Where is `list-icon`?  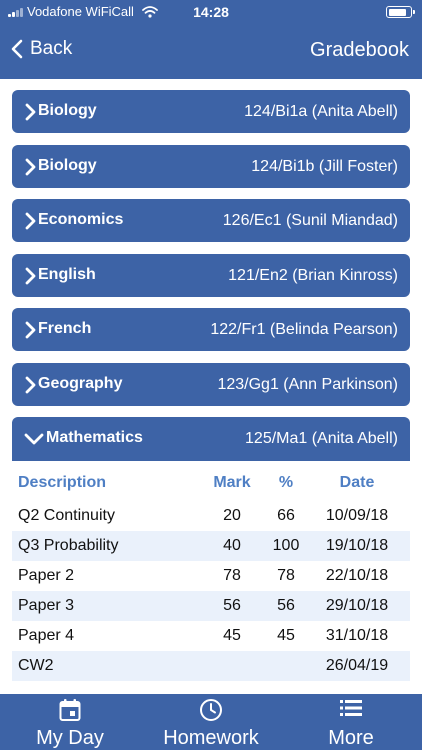
list-icon is located at coordinates (351, 708).